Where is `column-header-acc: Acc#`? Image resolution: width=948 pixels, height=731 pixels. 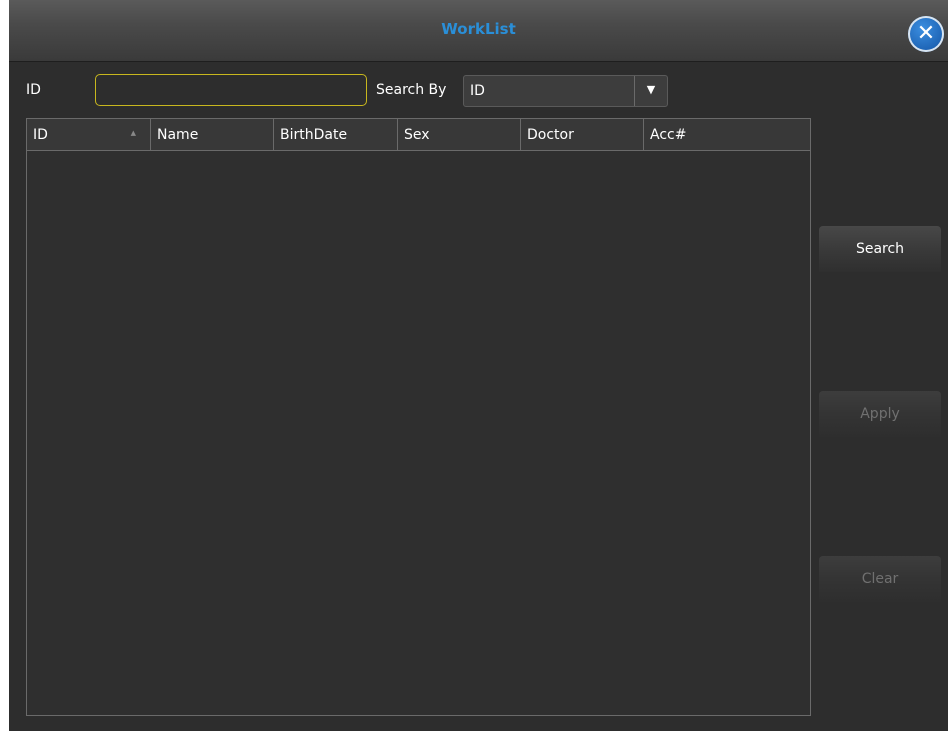
column-header-acc: Acc# is located at coordinates (727, 134).